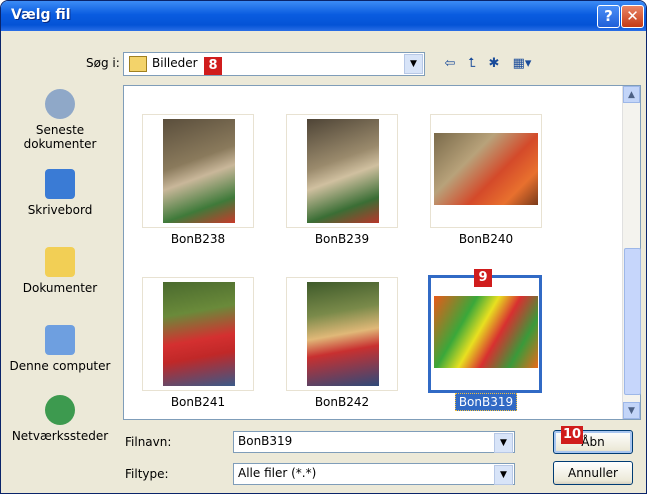 This screenshot has width=647, height=494. I want to click on file-item: BonB239, so click(342, 180).